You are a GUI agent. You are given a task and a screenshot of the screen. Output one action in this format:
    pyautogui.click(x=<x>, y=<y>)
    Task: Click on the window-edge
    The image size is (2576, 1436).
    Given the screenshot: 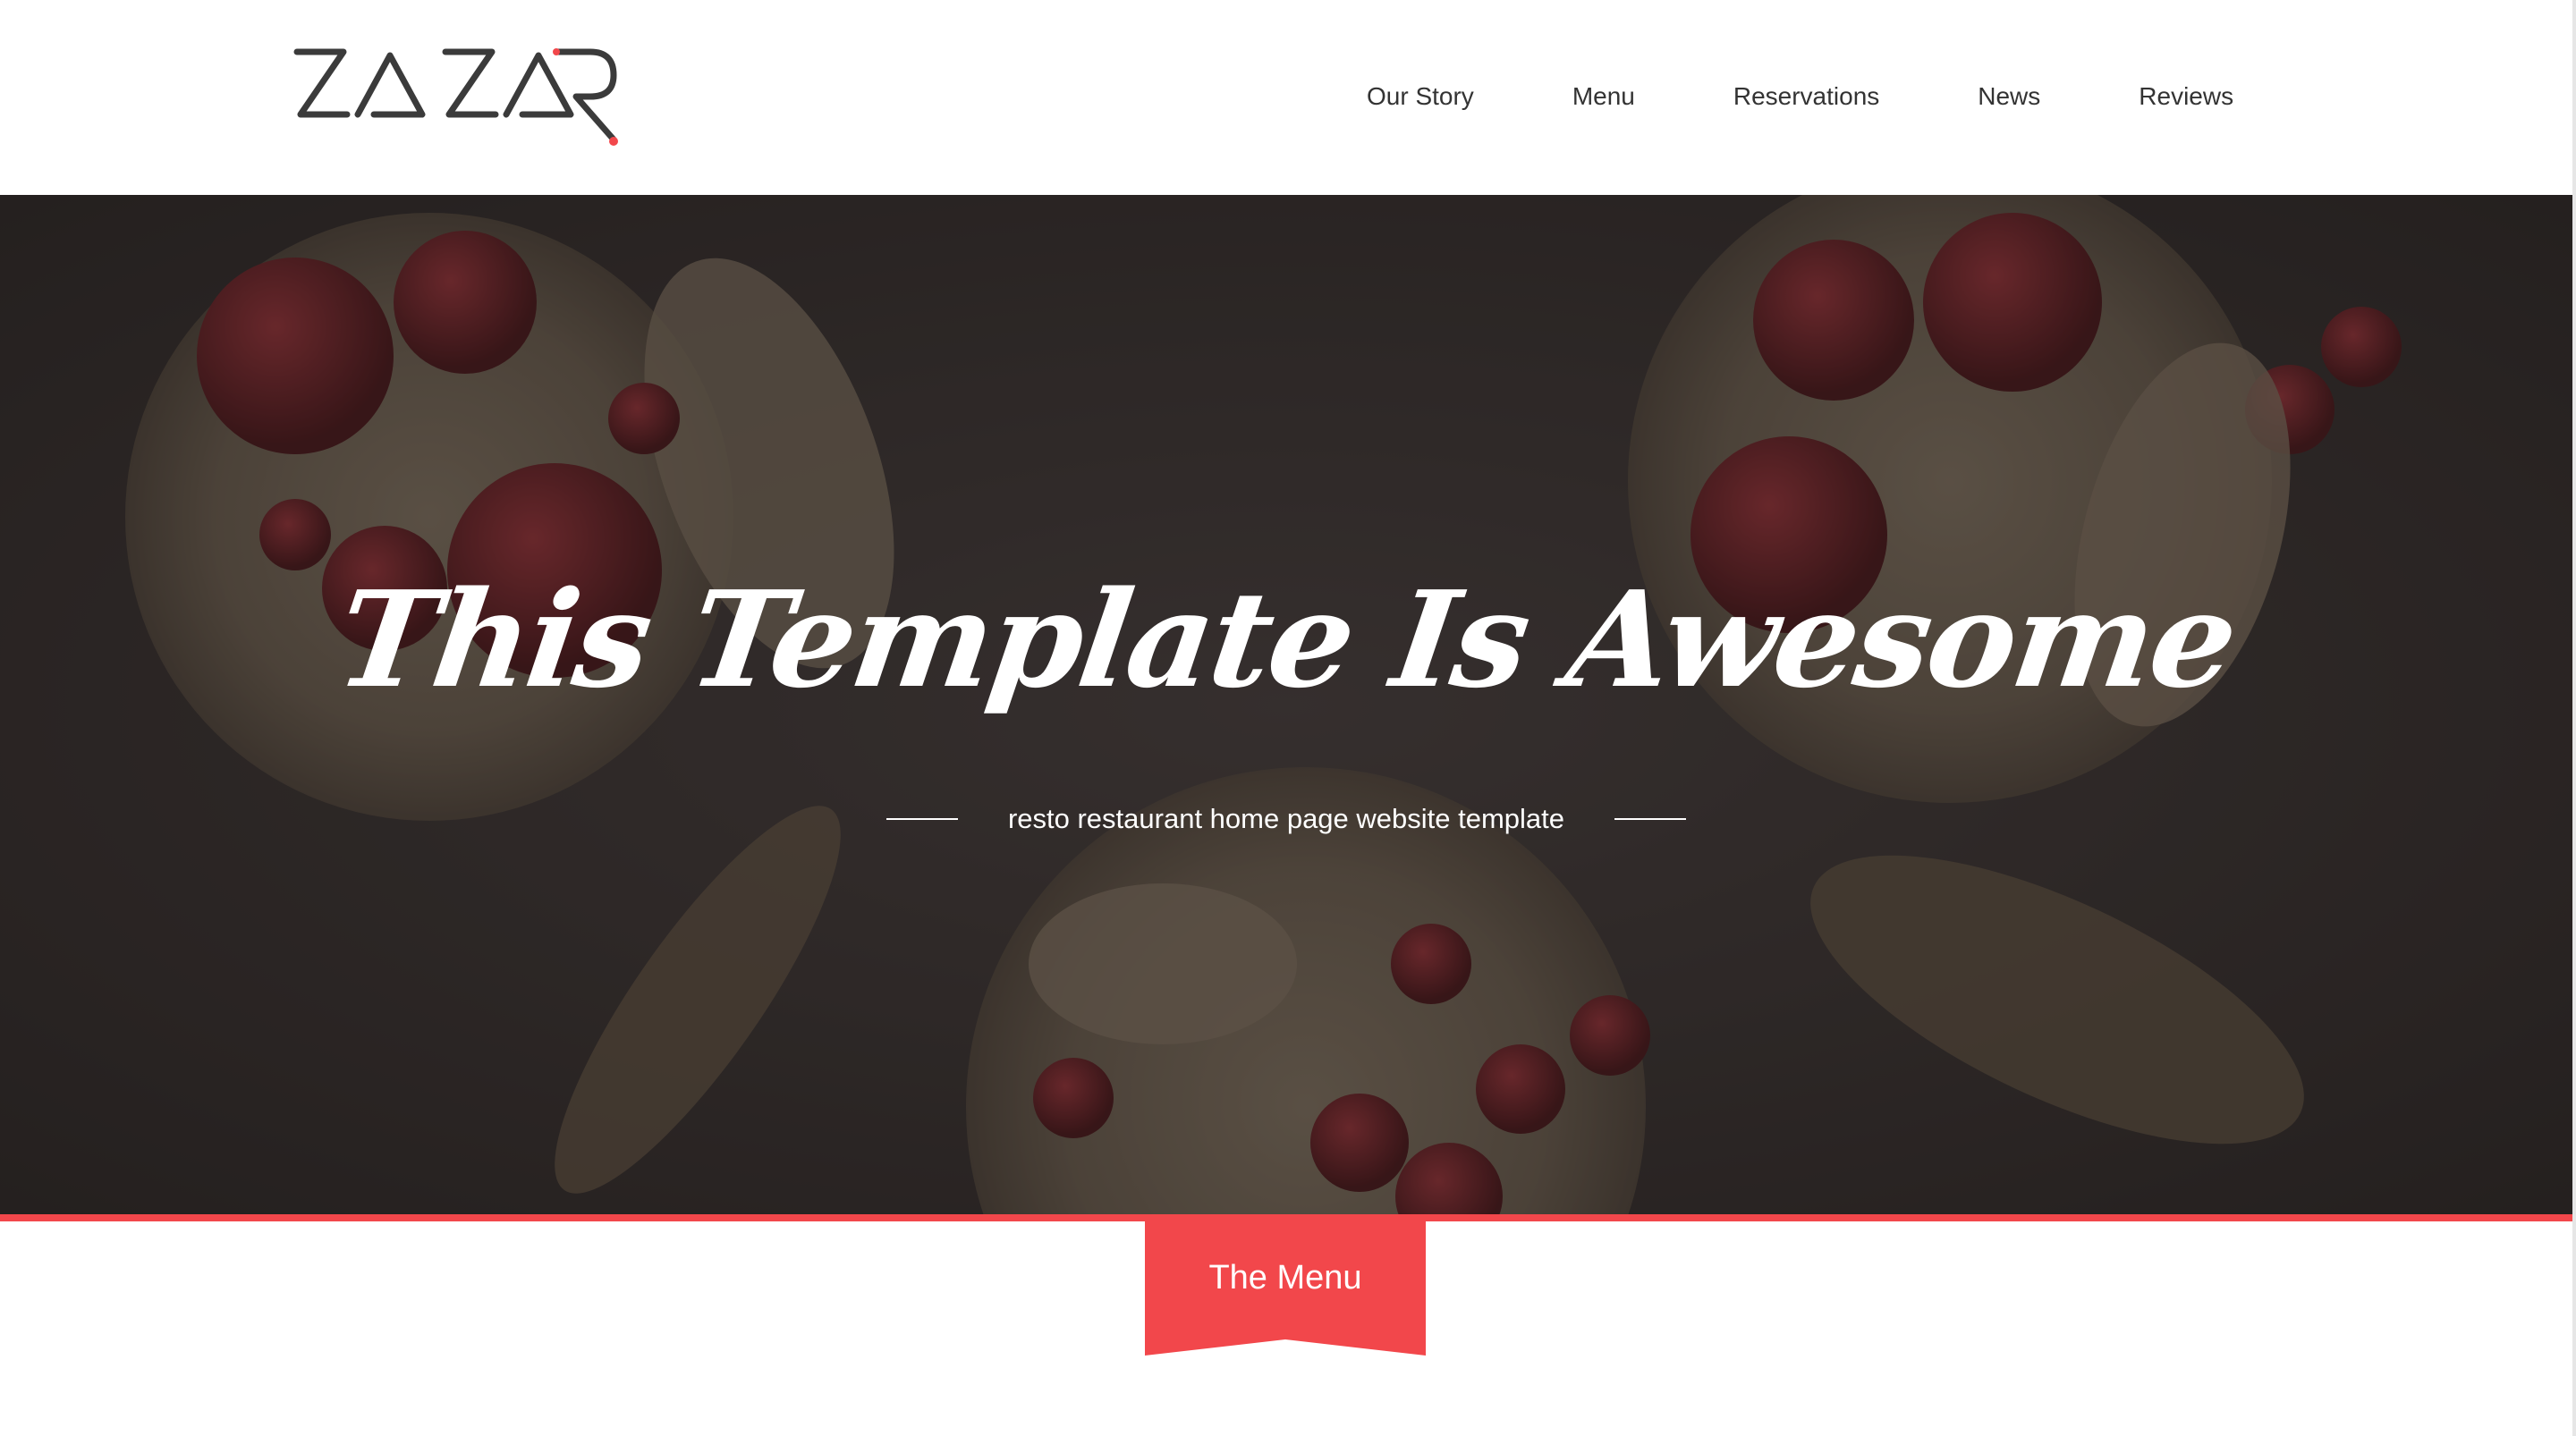 What is the action you would take?
    pyautogui.click(x=2574, y=718)
    